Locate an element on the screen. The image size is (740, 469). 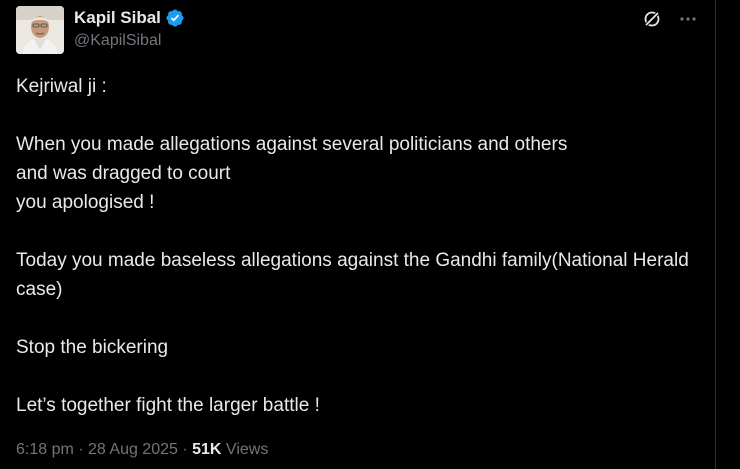
views-label: Views is located at coordinates (245, 449).